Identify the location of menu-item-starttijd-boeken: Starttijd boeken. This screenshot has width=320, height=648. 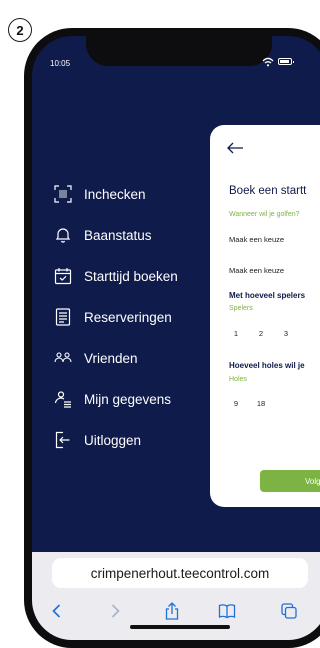
(116, 276).